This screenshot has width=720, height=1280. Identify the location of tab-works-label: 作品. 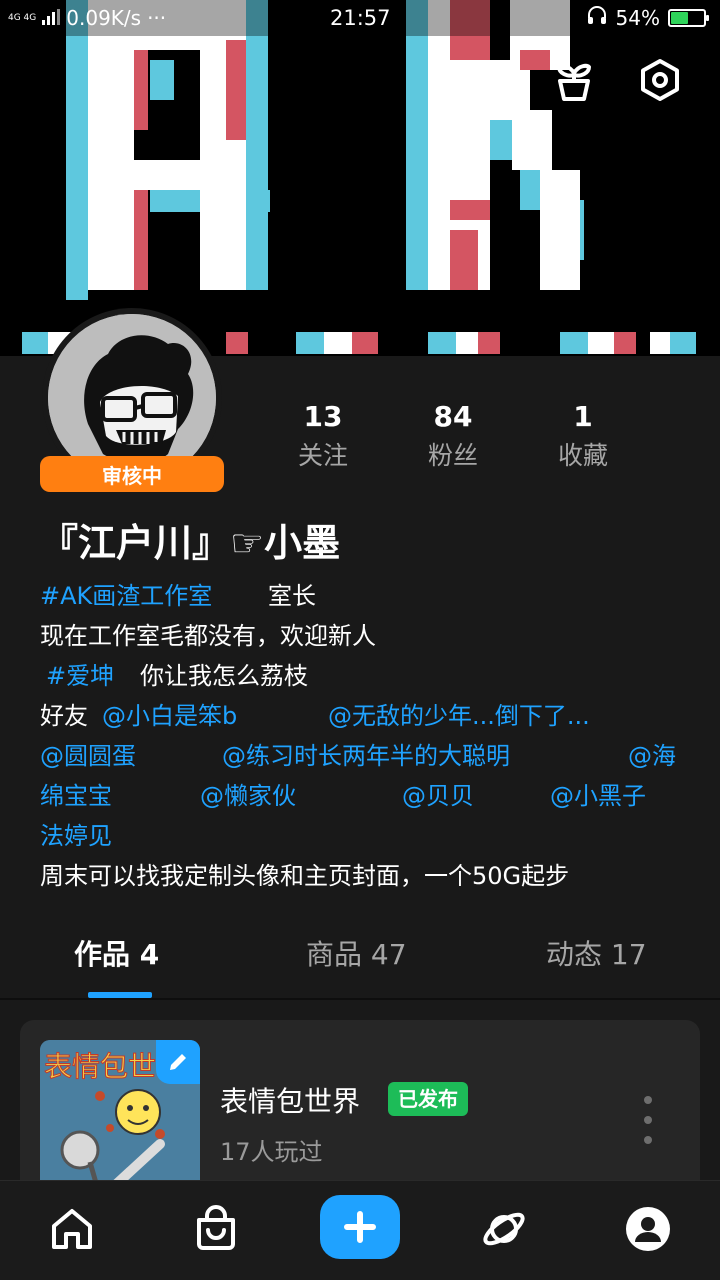
(102, 954).